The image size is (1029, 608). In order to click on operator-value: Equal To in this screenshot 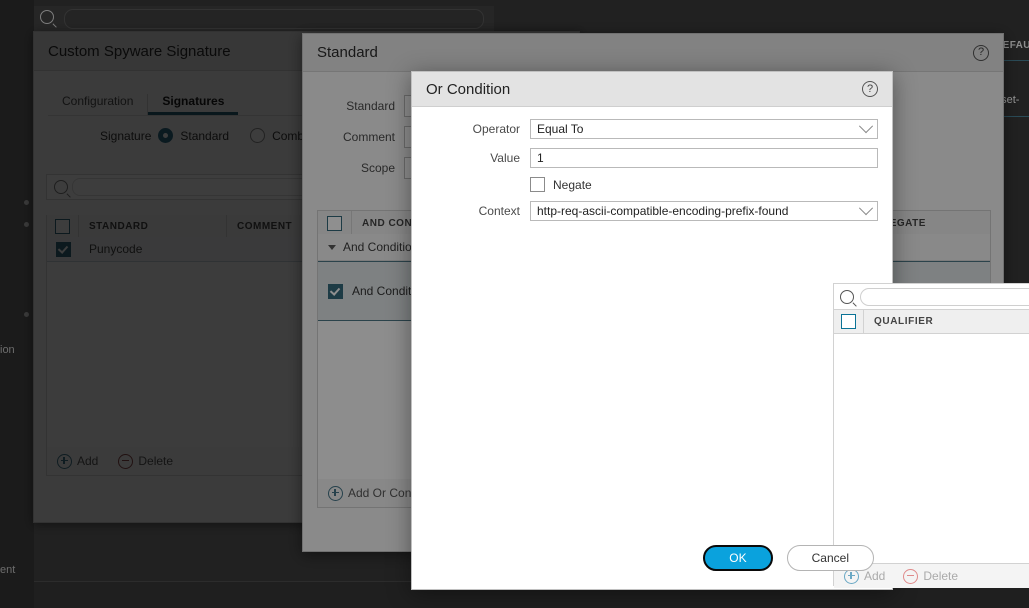, I will do `click(560, 129)`.